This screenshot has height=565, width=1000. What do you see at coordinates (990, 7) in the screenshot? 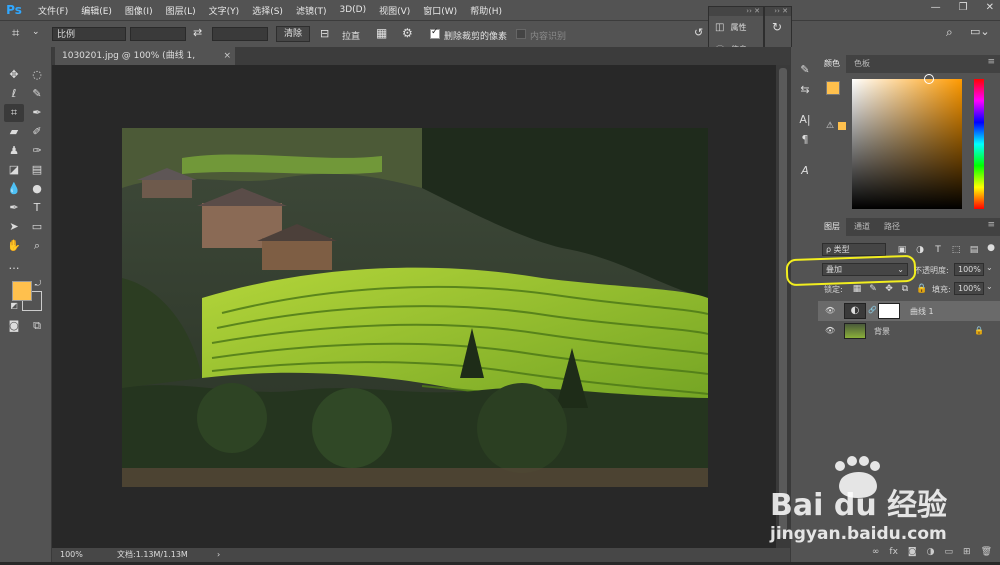
I see `close-icon: ✕` at bounding box center [990, 7].